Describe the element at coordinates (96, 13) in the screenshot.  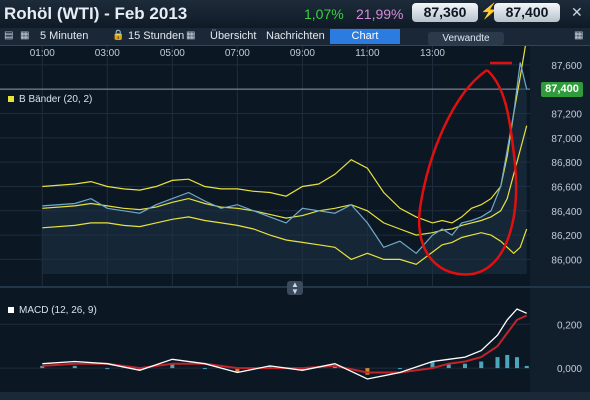
I see `instrument-title: Rohöl (WTI) - Feb 2013` at that location.